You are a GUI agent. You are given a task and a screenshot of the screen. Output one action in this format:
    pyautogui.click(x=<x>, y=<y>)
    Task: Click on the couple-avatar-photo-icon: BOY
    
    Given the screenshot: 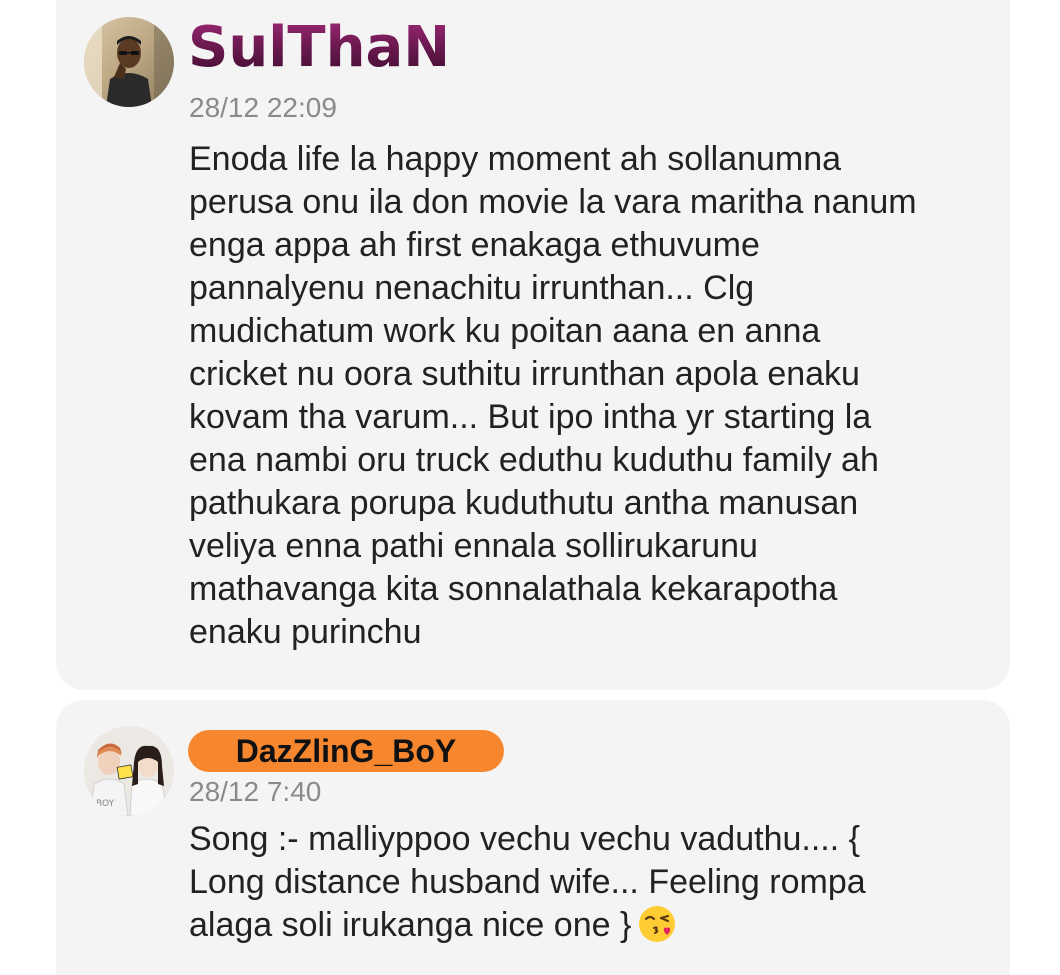 What is the action you would take?
    pyautogui.click(x=129, y=771)
    